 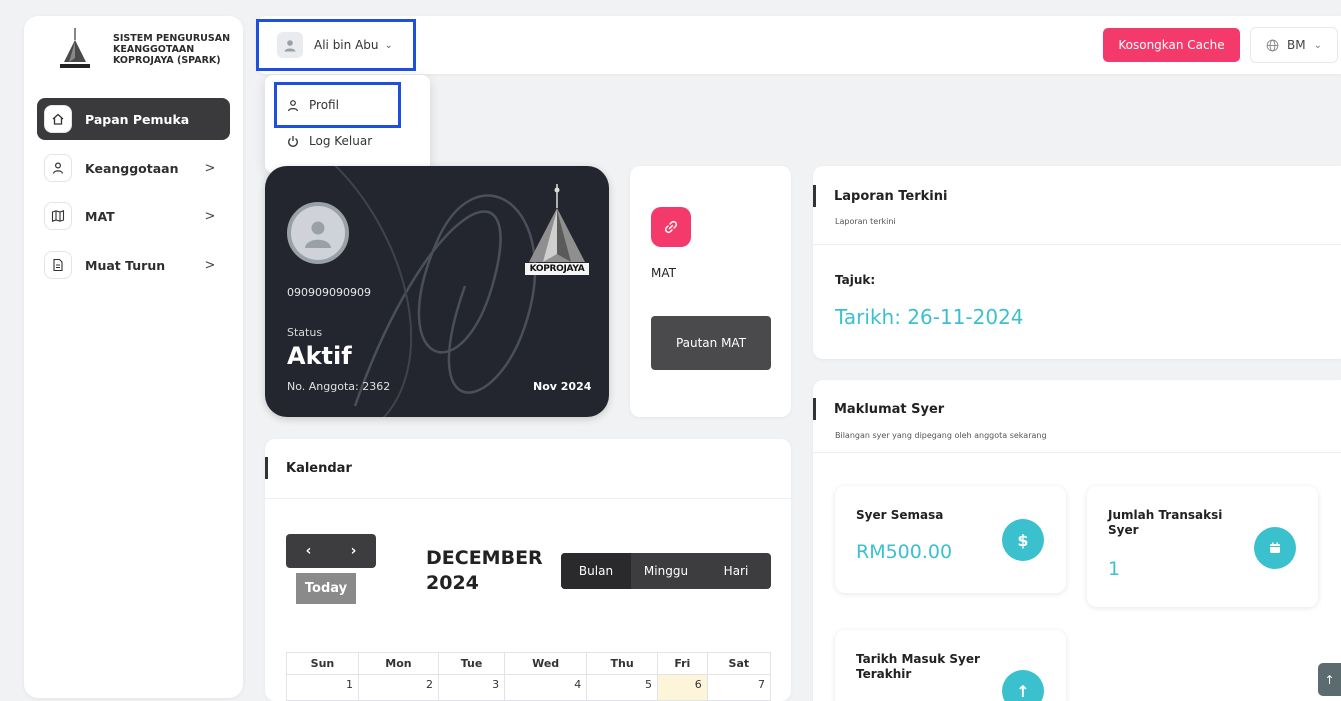 I want to click on view-hari-button: Hari, so click(x=736, y=571).